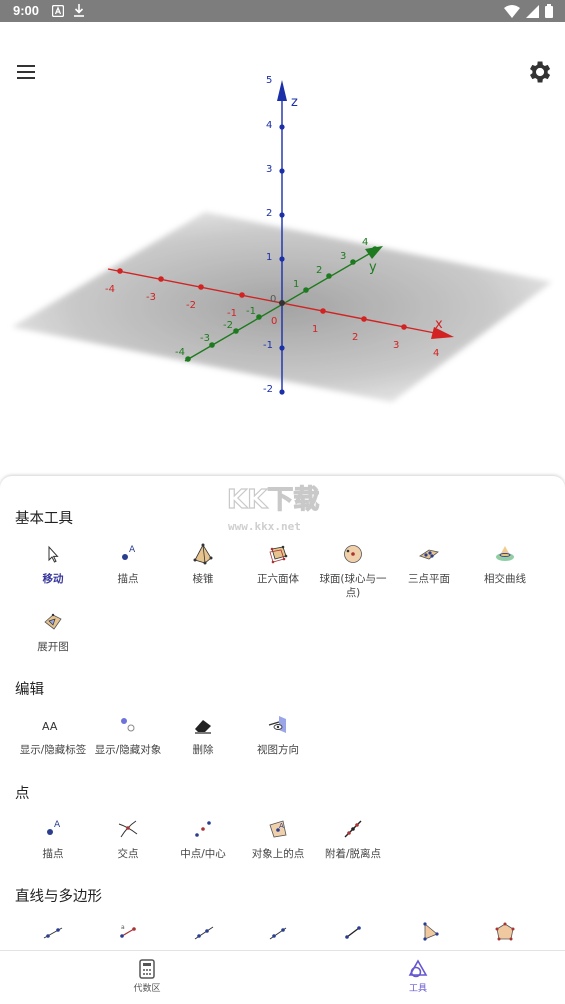  I want to click on polygon-icon, so click(431, 931).